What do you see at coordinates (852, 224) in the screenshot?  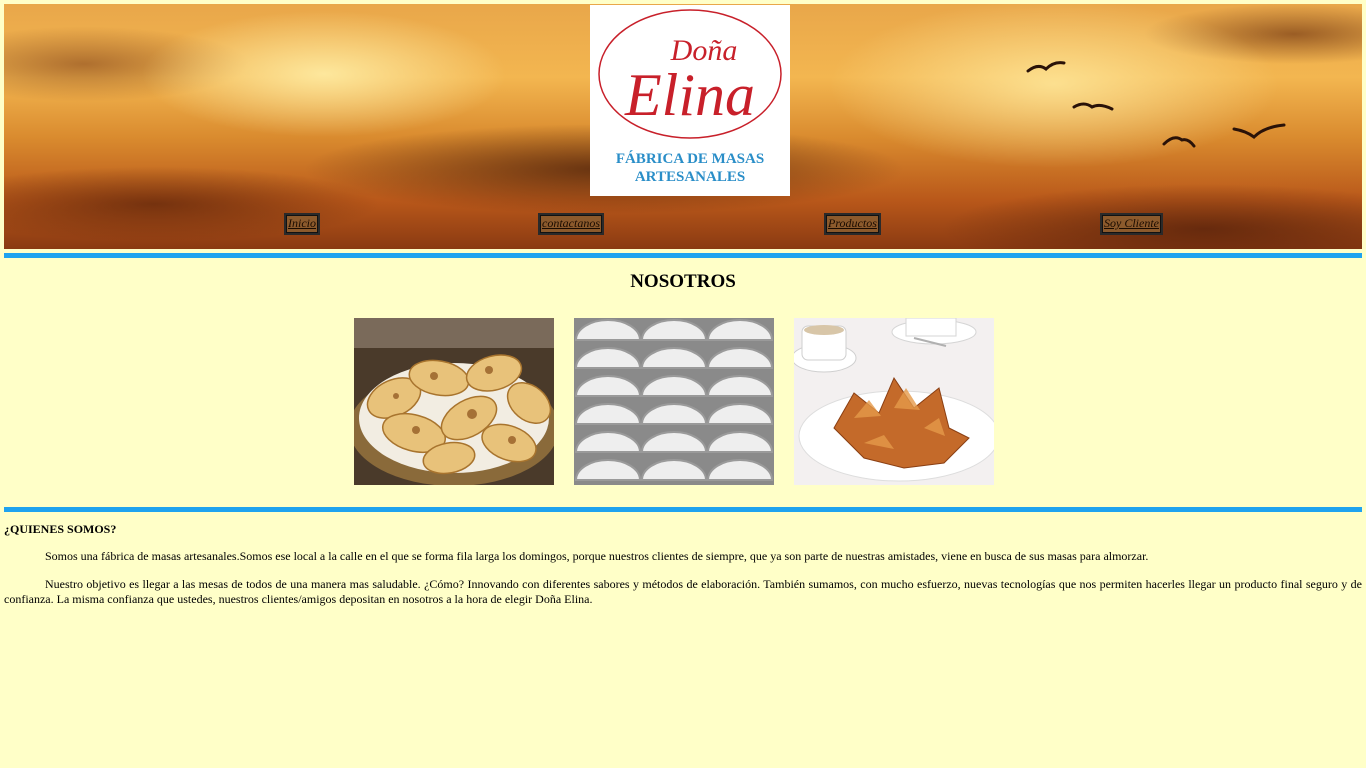 I see `nav-link-productos: Productos` at bounding box center [852, 224].